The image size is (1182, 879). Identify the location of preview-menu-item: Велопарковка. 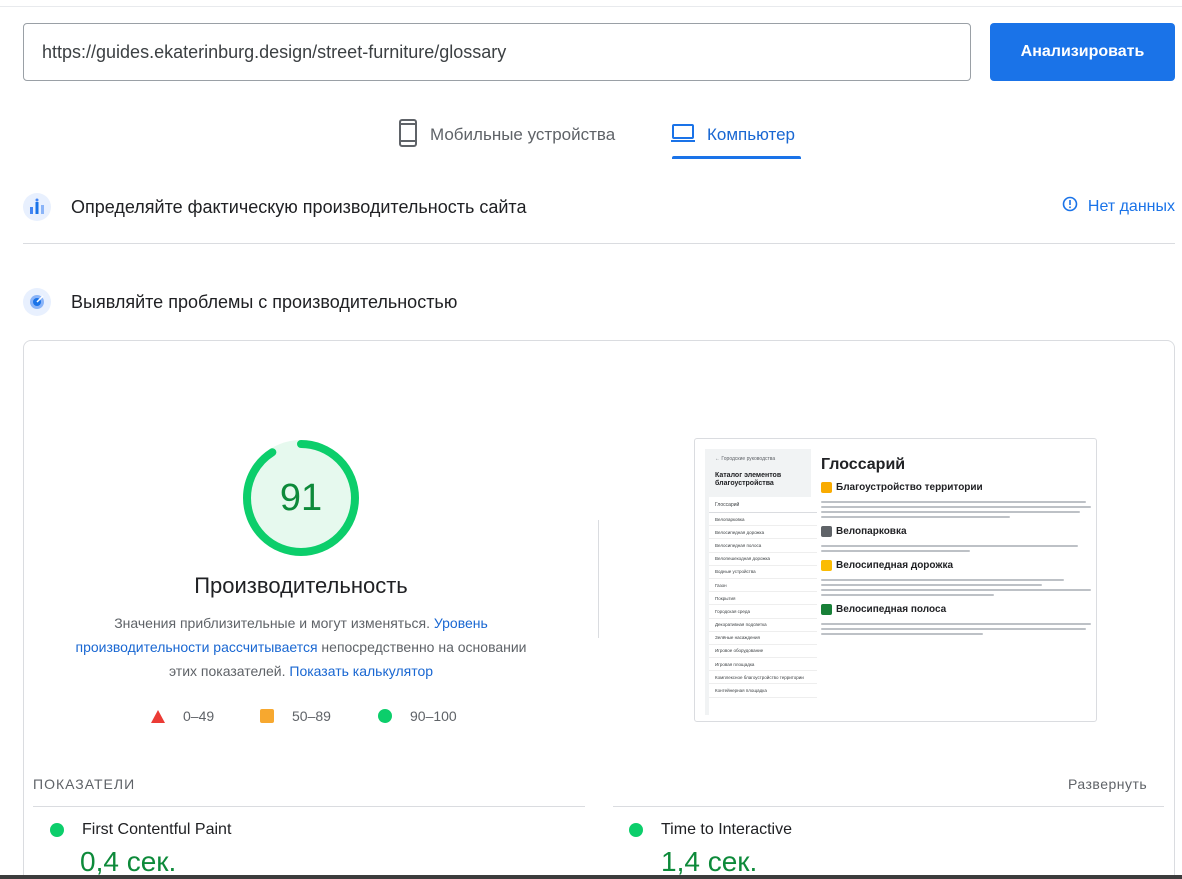
(763, 520).